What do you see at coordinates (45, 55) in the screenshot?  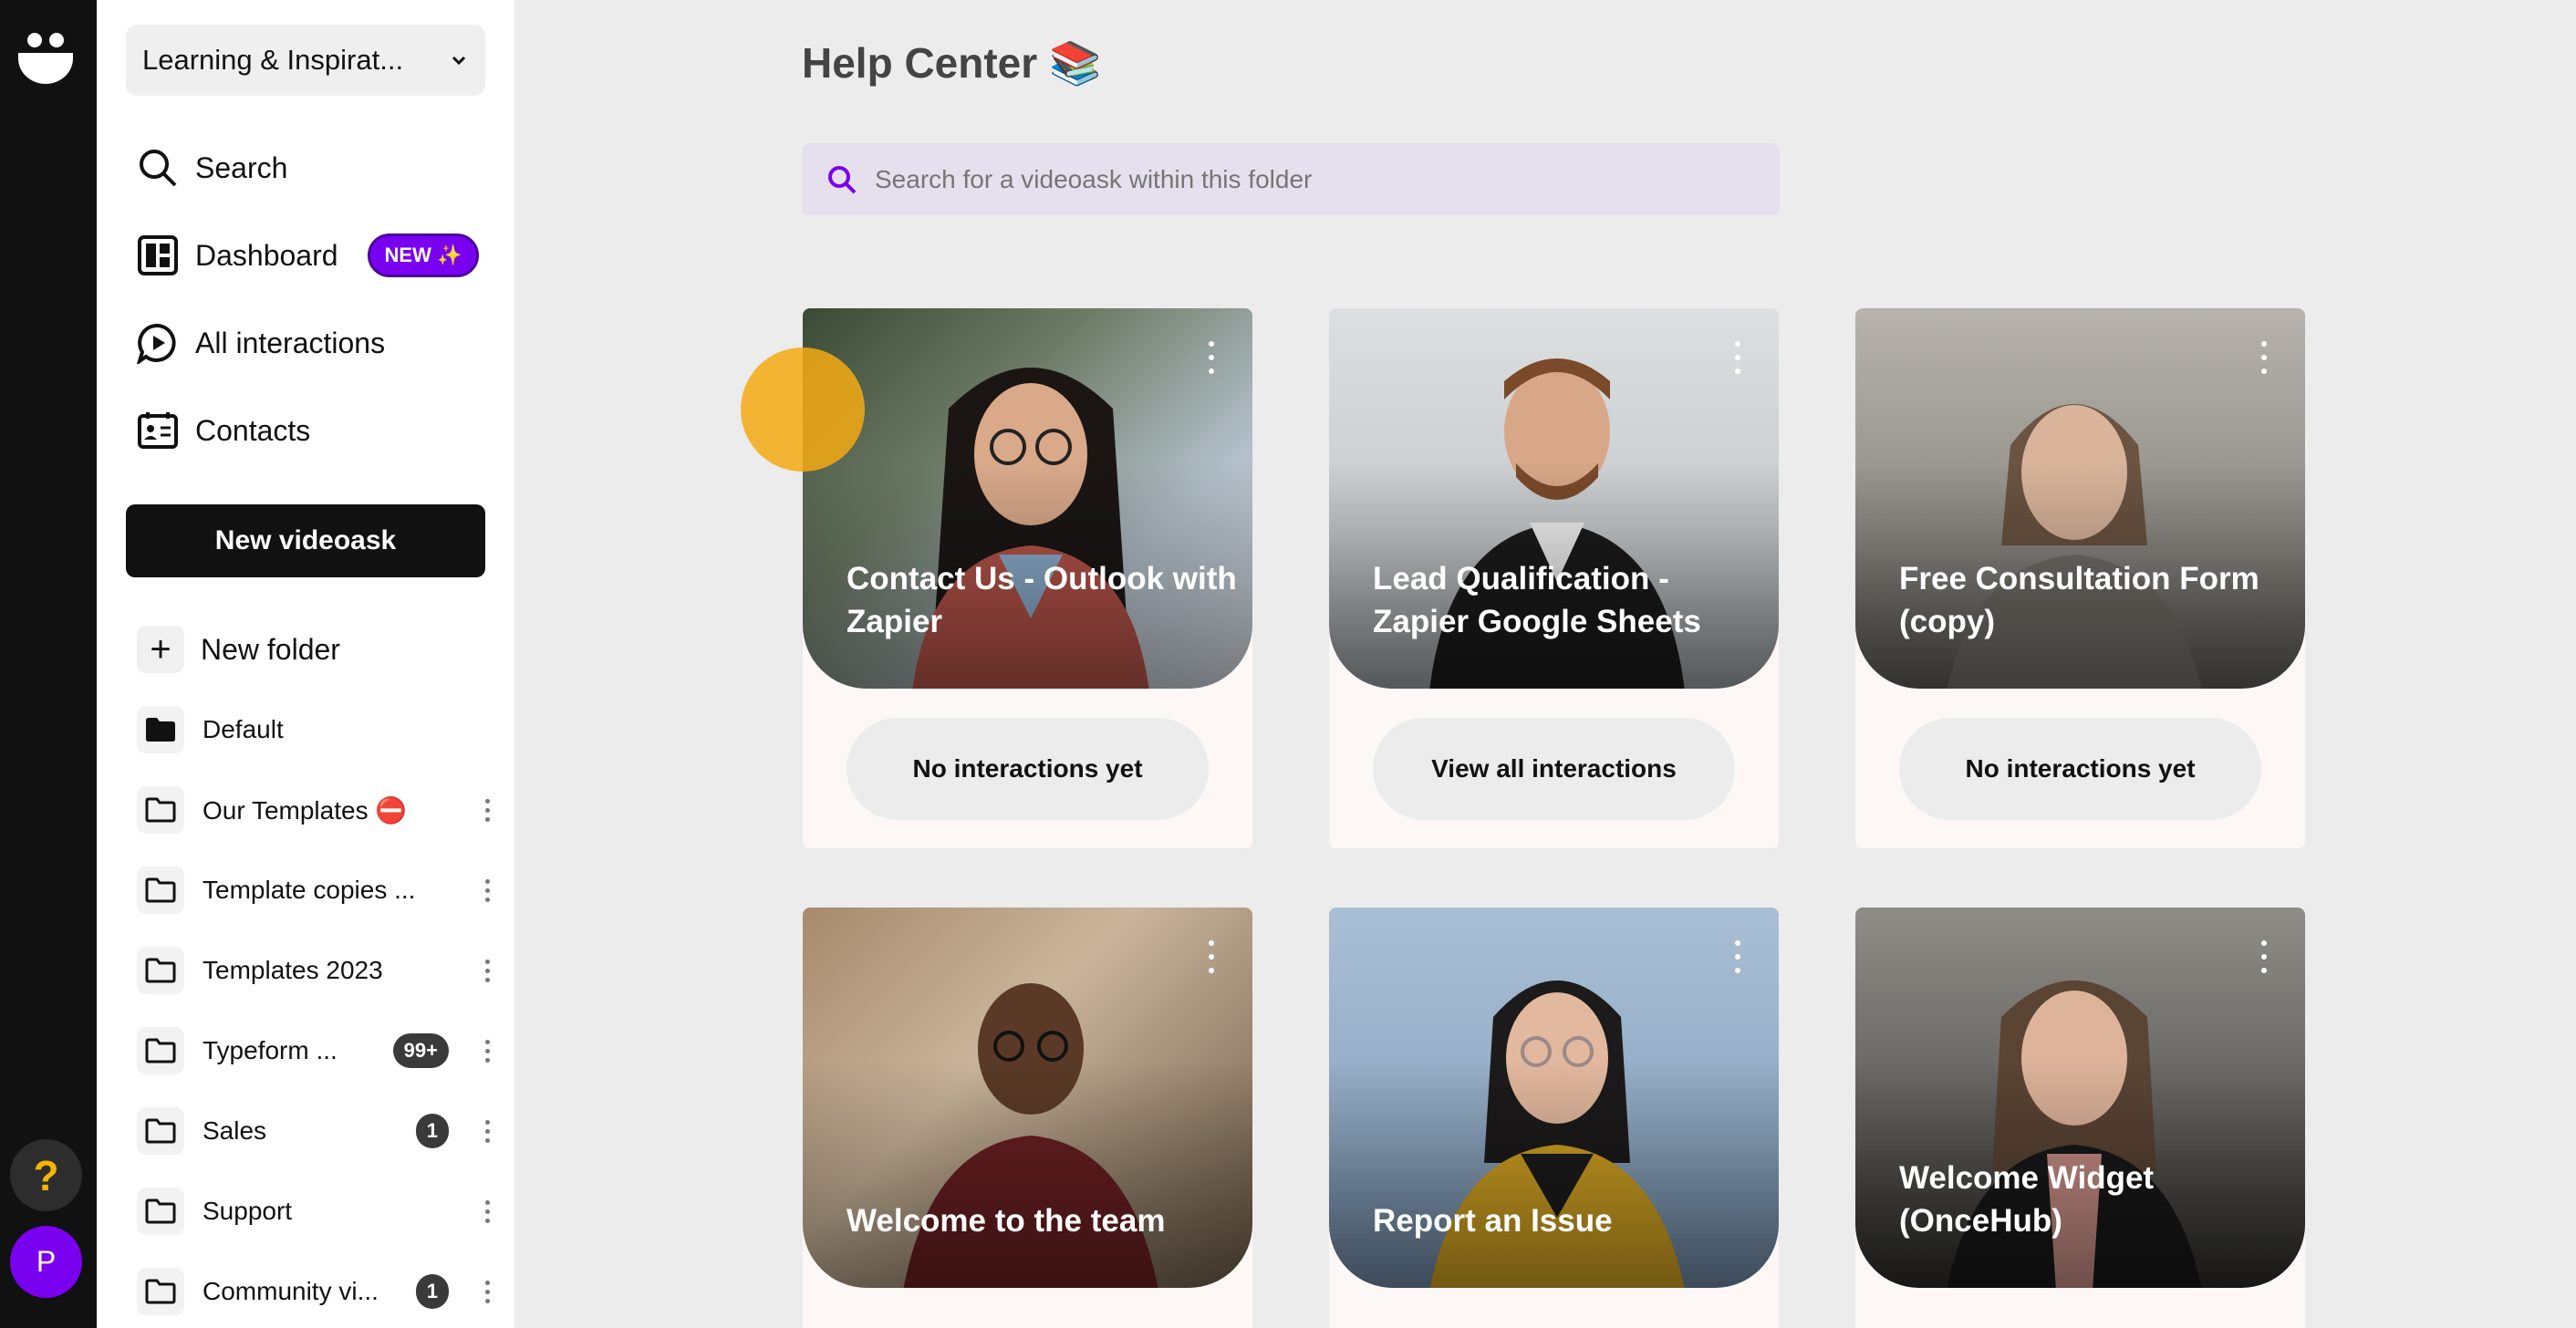 I see `videoask-logo-icon` at bounding box center [45, 55].